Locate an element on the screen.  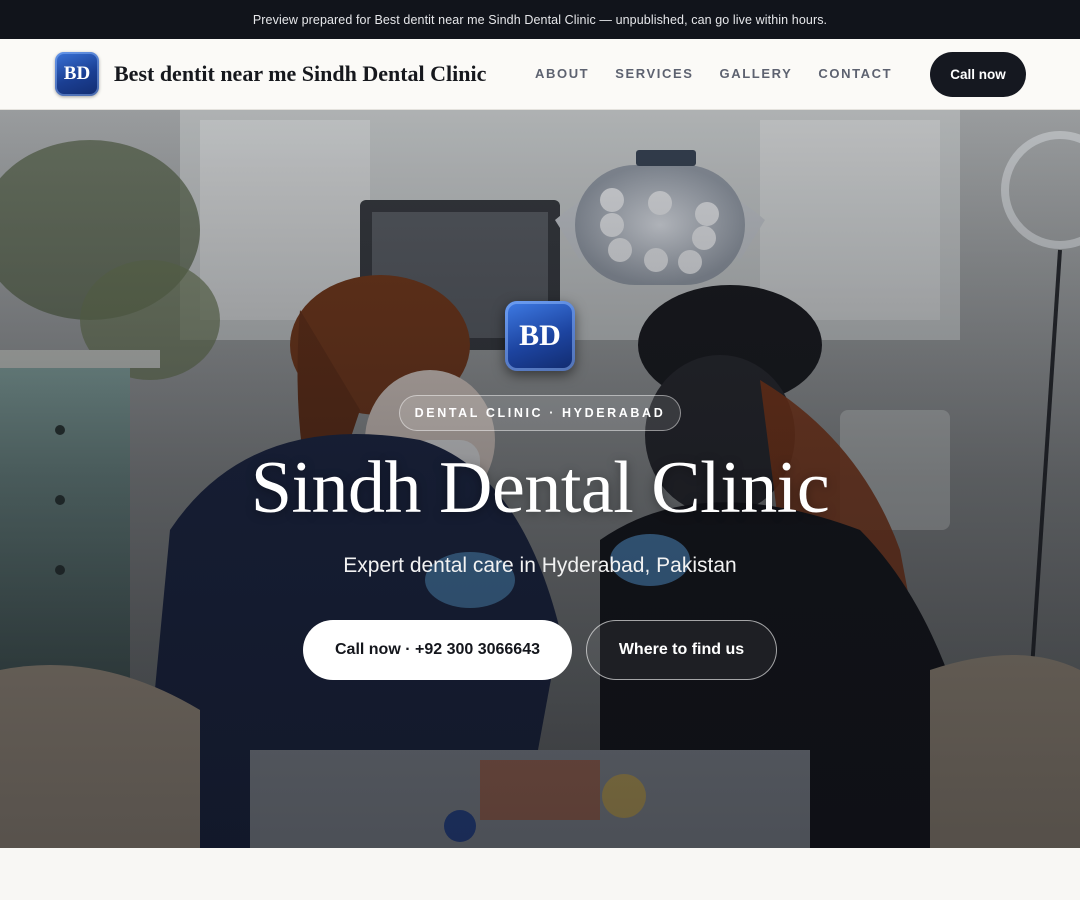
hero-title: Sindh Dental Clinic is located at coordinates (540, 488).